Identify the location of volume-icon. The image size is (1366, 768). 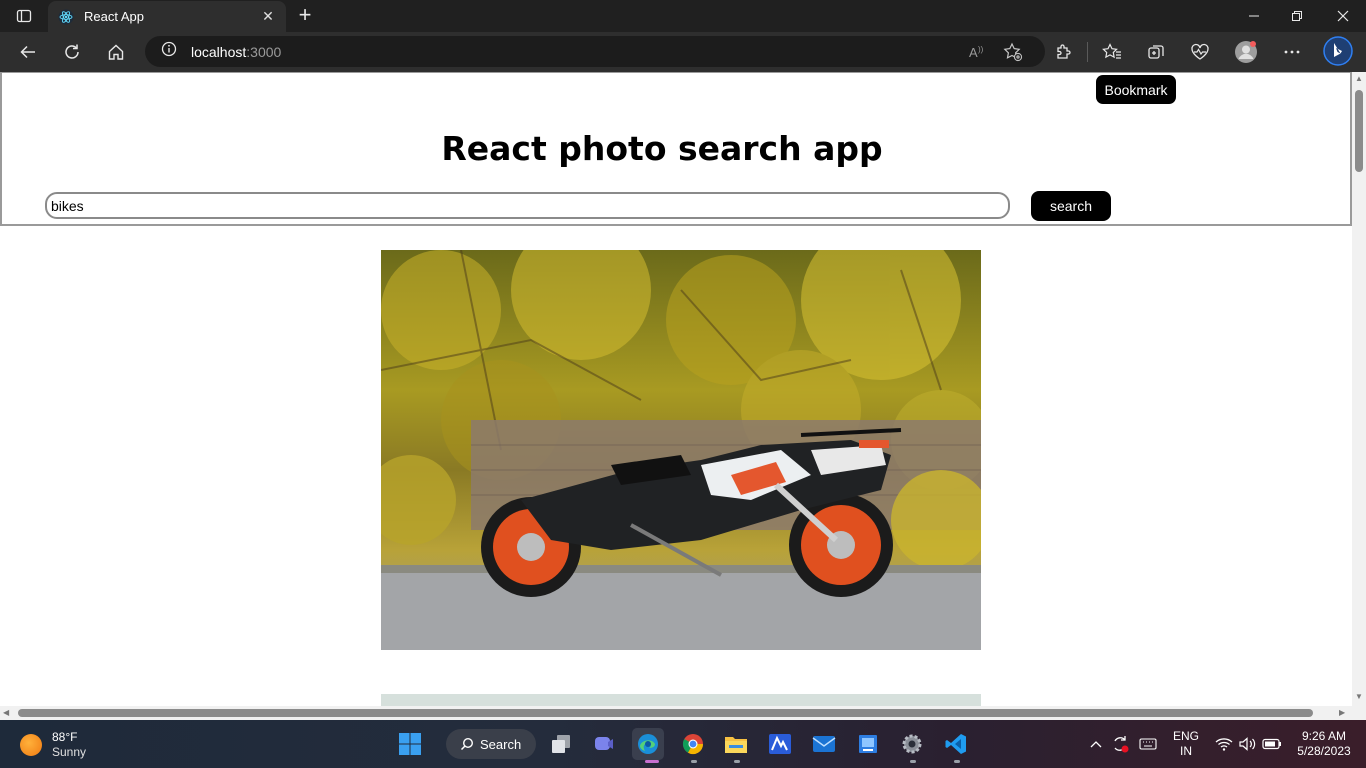
(1248, 744).